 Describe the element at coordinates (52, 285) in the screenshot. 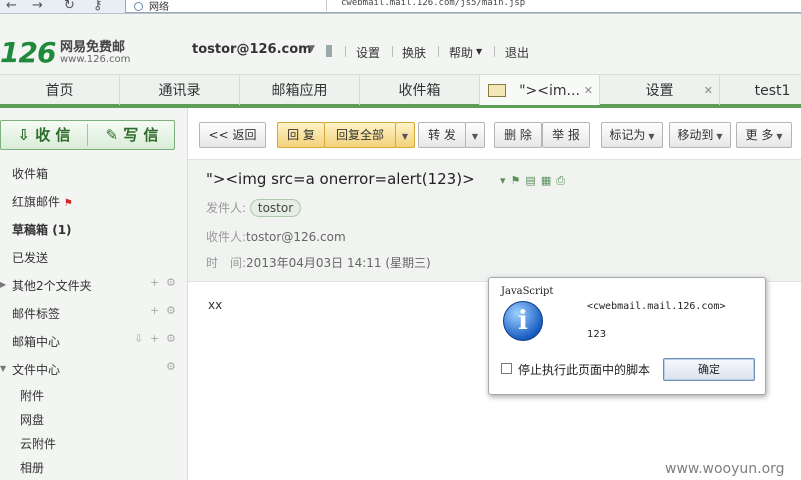

I see `sidebar-item-other-folders: 其他2个文件夹` at that location.